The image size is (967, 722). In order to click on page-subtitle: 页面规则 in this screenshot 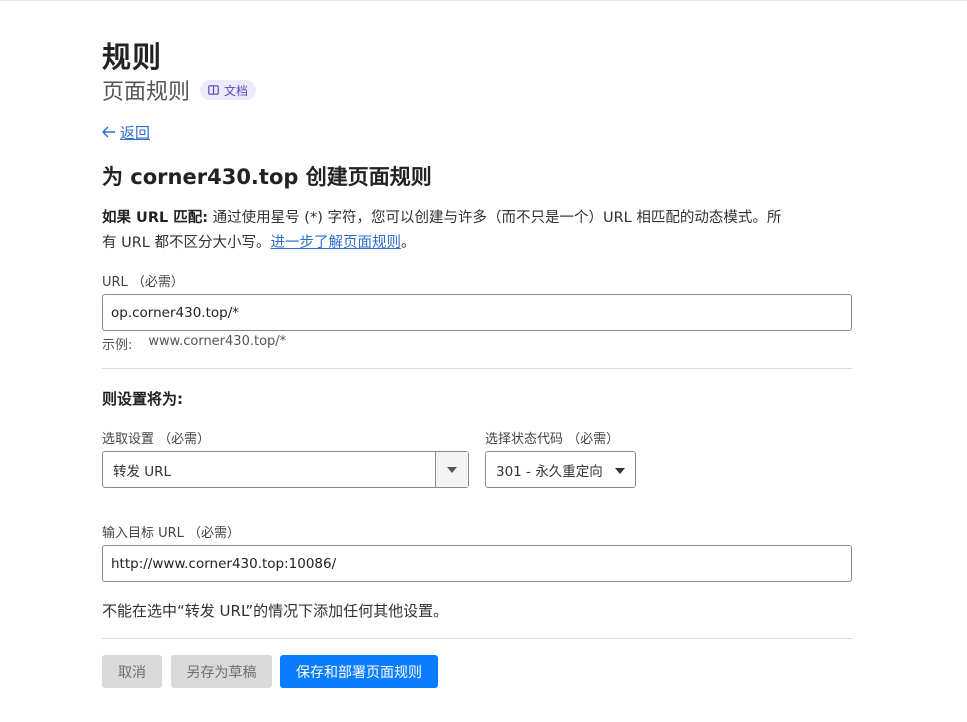, I will do `click(146, 92)`.